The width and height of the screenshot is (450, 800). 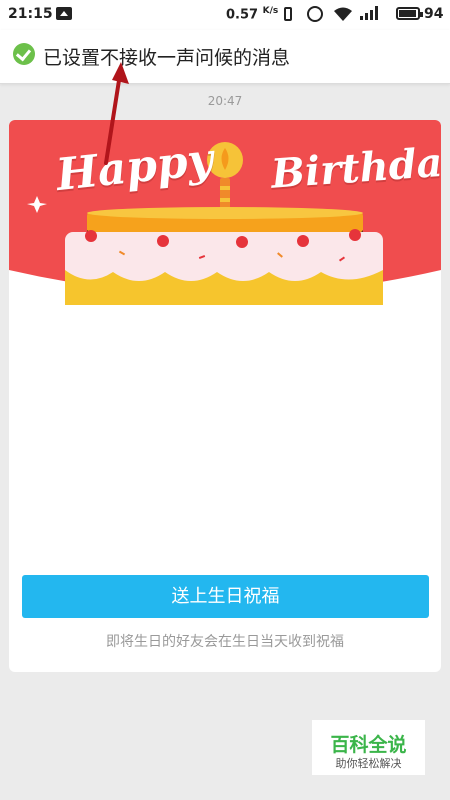 What do you see at coordinates (64, 13) in the screenshot?
I see `message-icon` at bounding box center [64, 13].